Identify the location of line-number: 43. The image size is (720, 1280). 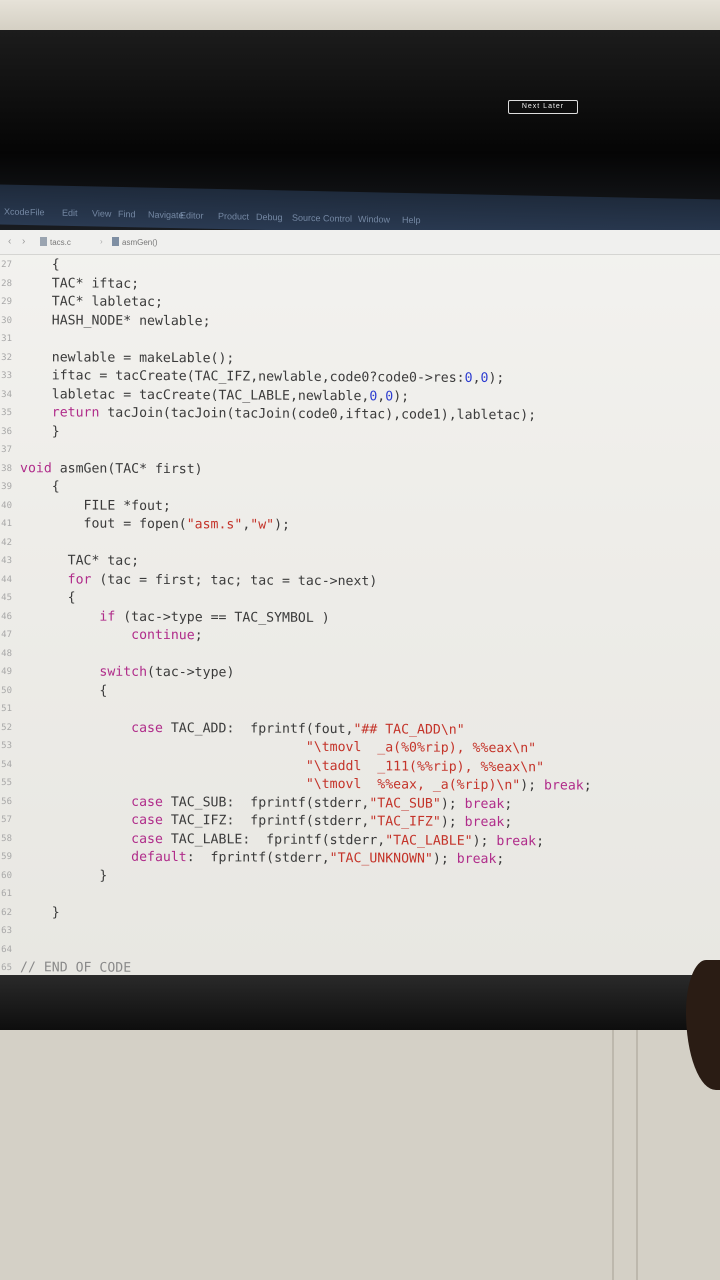
(6, 561).